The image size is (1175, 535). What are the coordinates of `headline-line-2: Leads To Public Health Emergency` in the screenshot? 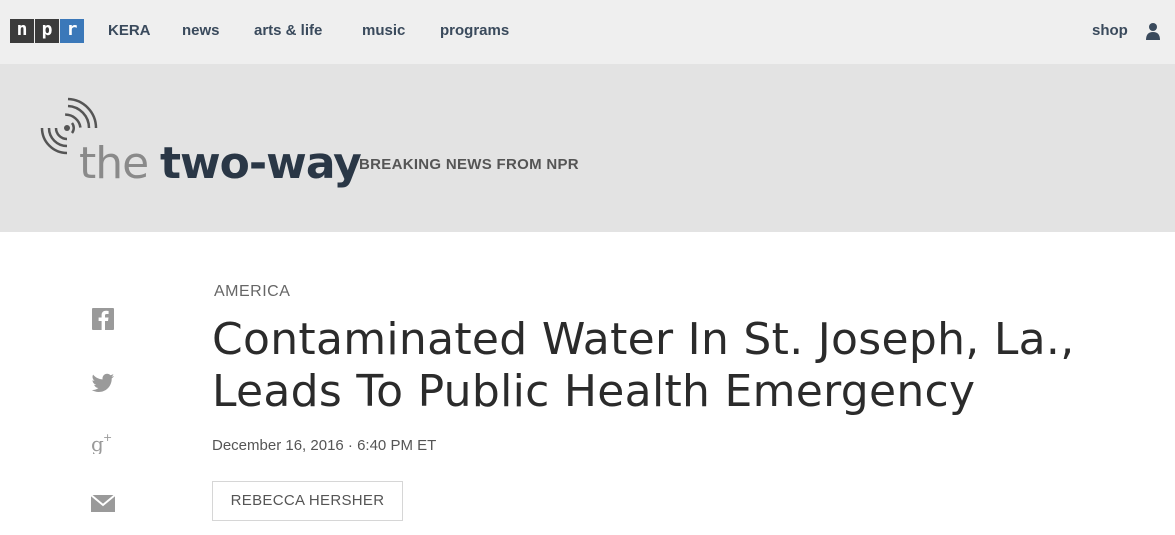 It's located at (594, 391).